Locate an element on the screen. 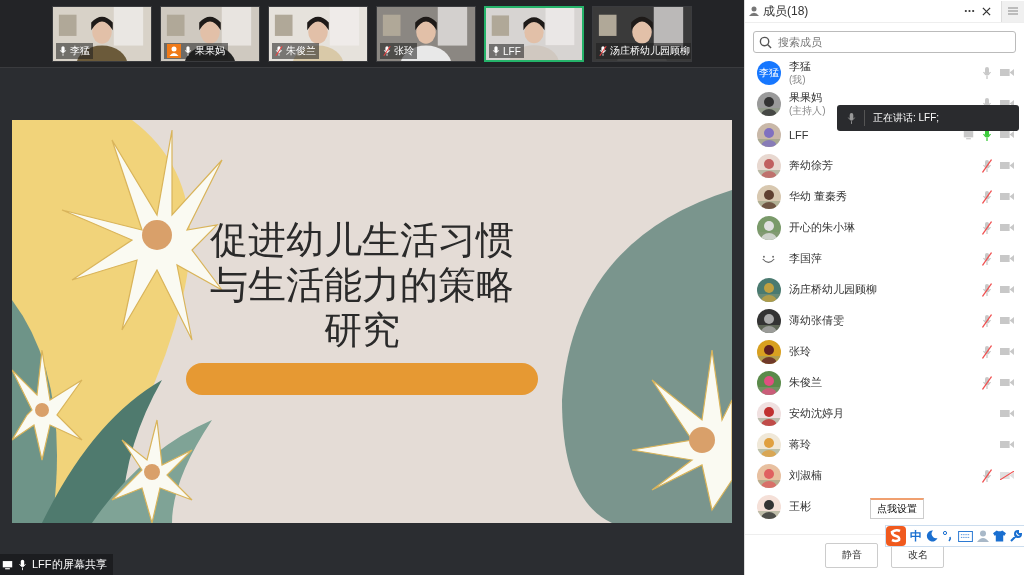 This screenshot has height=575, width=1024. ime-tooltip: 点我设置 is located at coordinates (897, 508).